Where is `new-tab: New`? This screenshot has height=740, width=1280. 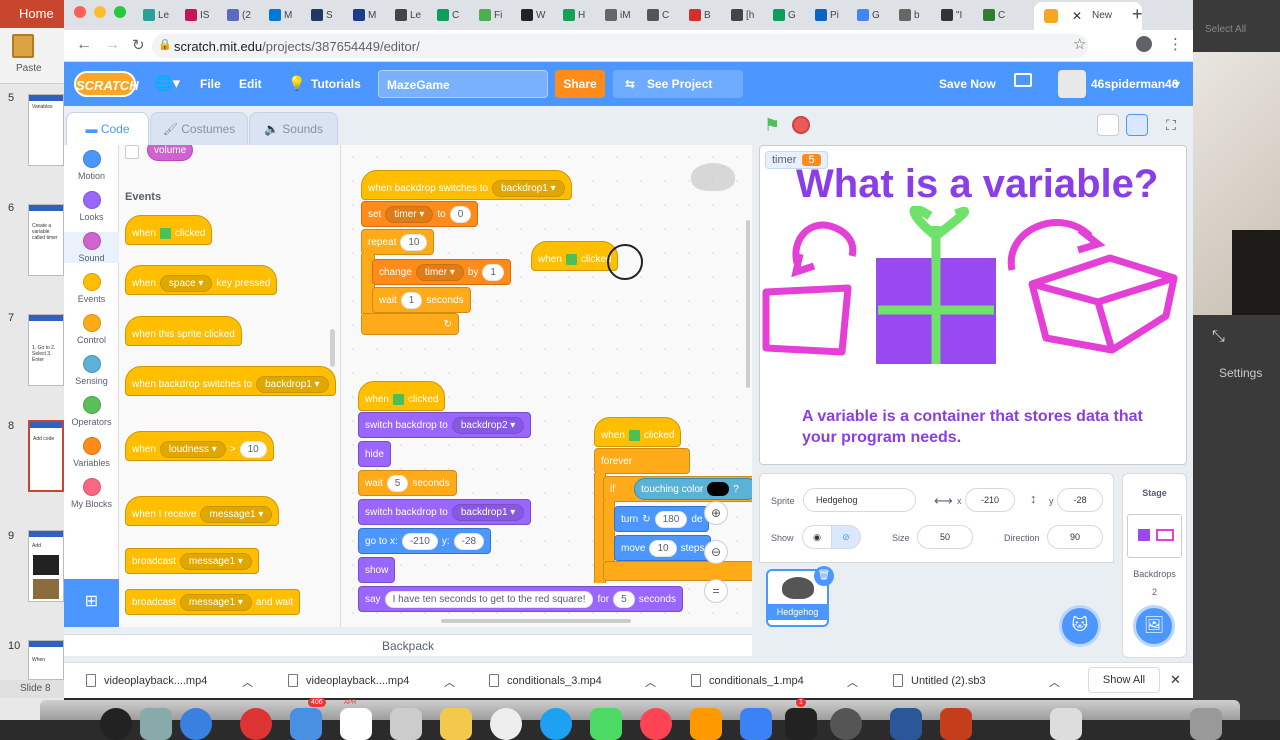
new-tab: New is located at coordinates (1100, 15).